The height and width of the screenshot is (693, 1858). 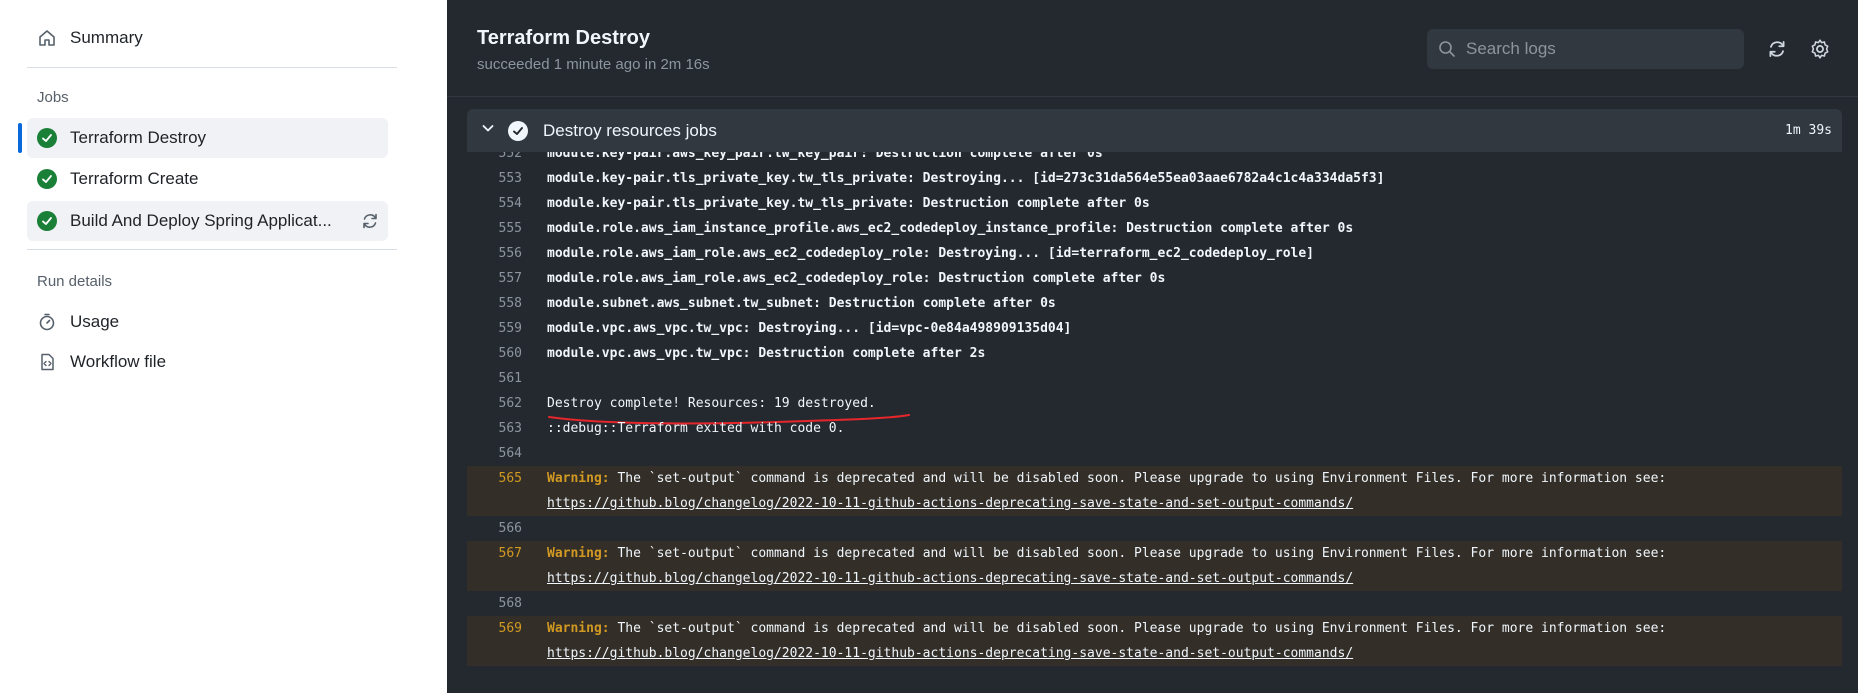 I want to click on job-label: Terraform Destroy, so click(x=138, y=137).